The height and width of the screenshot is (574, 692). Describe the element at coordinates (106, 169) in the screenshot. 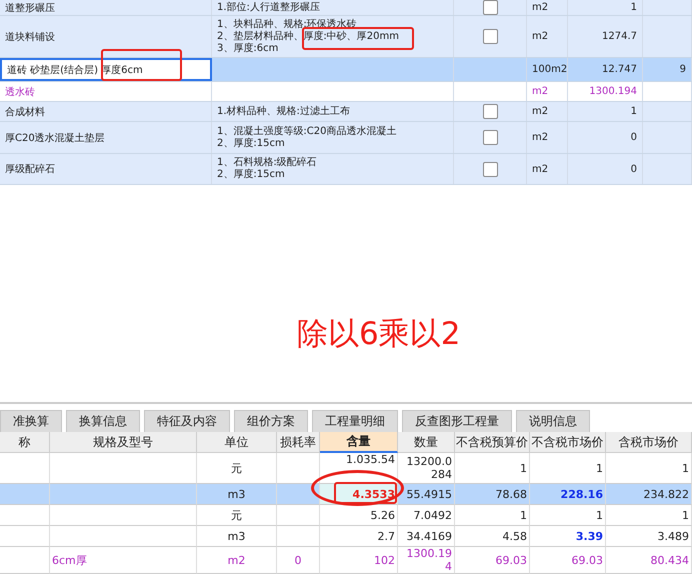

I see `item-name: 厚级配碎石` at that location.